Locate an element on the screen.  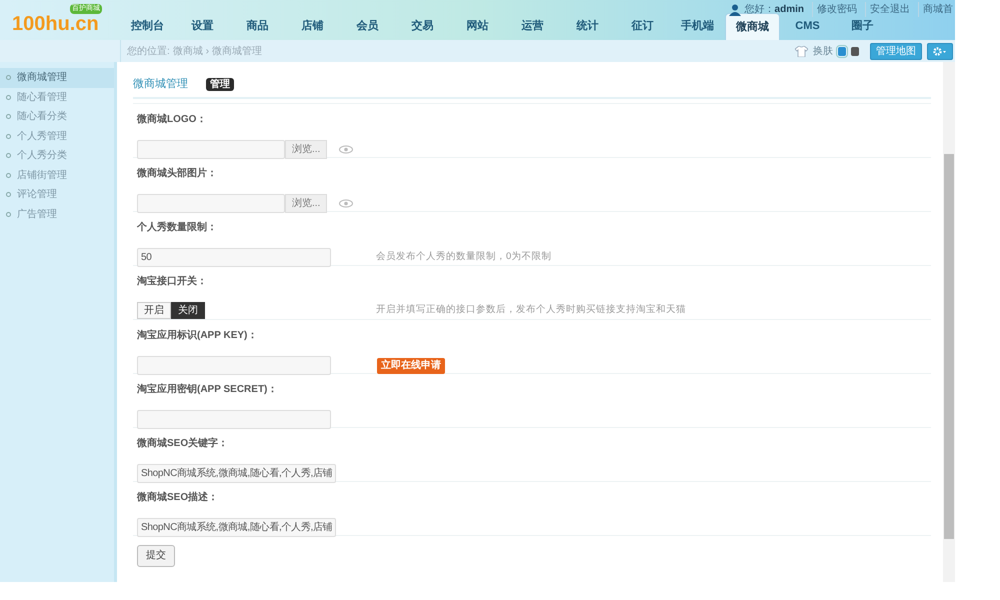
breadcrumb-label: 您的位置: is located at coordinates (148, 51).